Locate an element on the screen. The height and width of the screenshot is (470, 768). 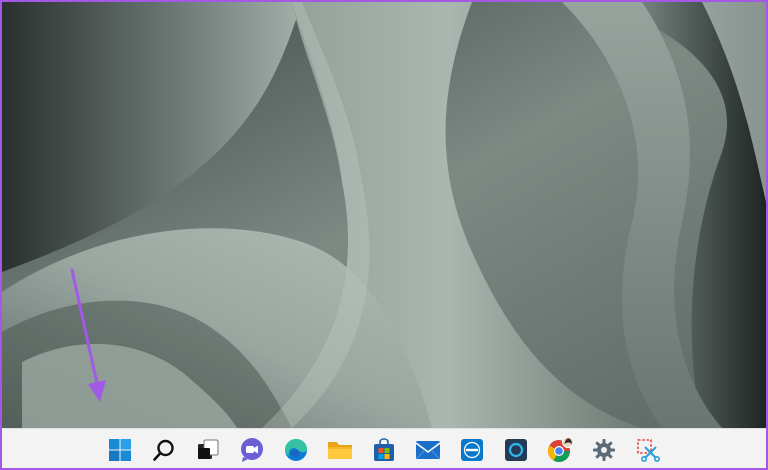
mail-icon is located at coordinates (428, 449).